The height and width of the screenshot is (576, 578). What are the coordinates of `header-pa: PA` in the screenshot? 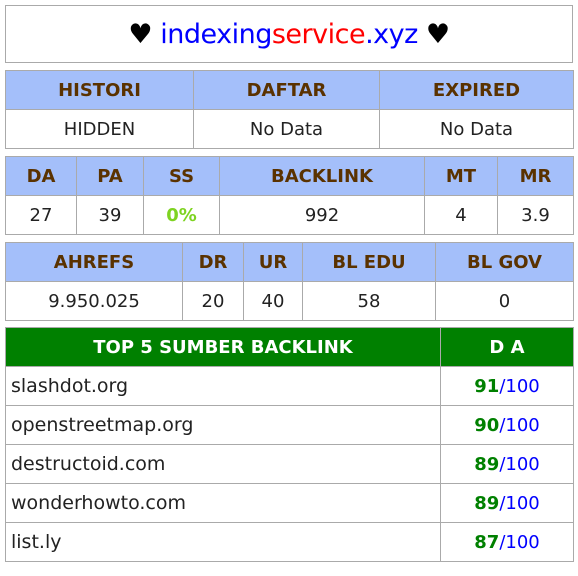 It's located at (110, 176).